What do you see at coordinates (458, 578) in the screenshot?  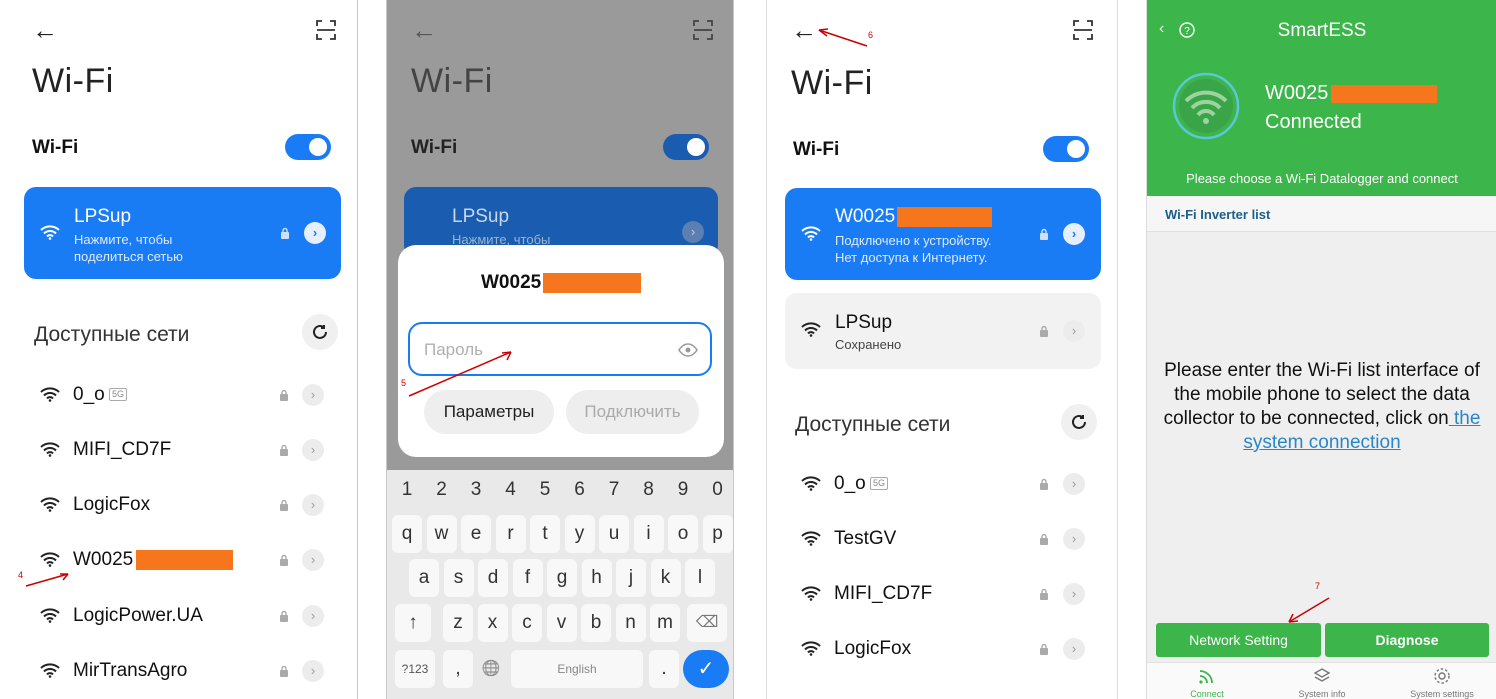 I see `keyboard-key: s` at bounding box center [458, 578].